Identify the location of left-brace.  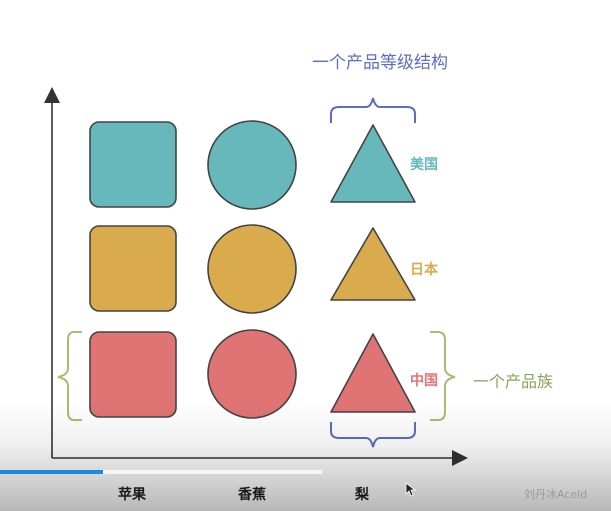
(69, 376).